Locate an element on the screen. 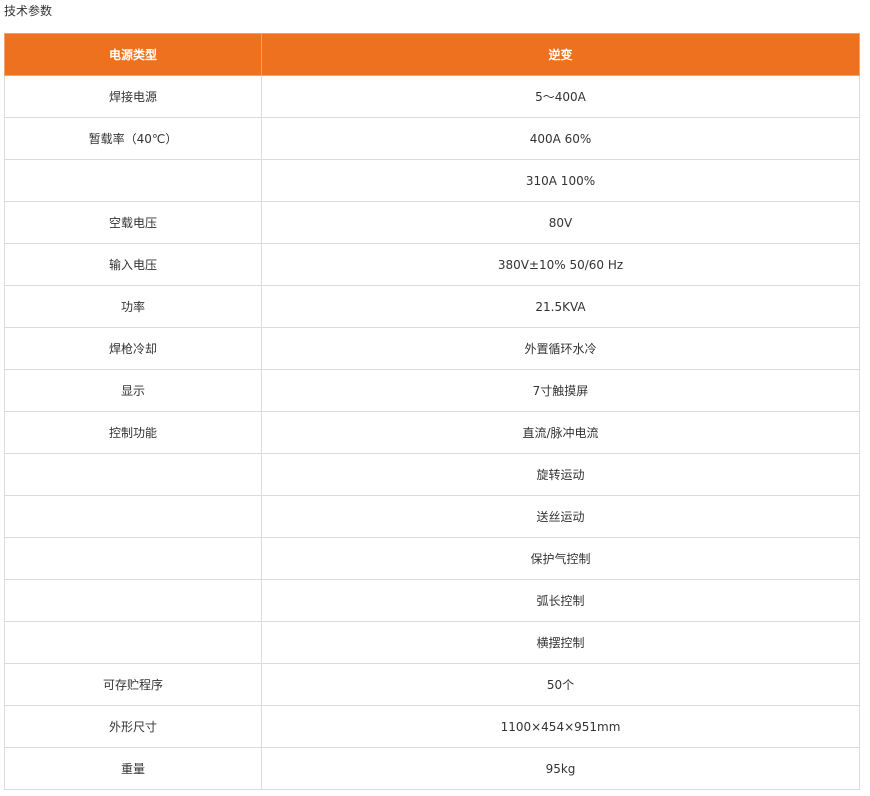  table-row: 暂载率（40℃） 400A 60% is located at coordinates (432, 138).